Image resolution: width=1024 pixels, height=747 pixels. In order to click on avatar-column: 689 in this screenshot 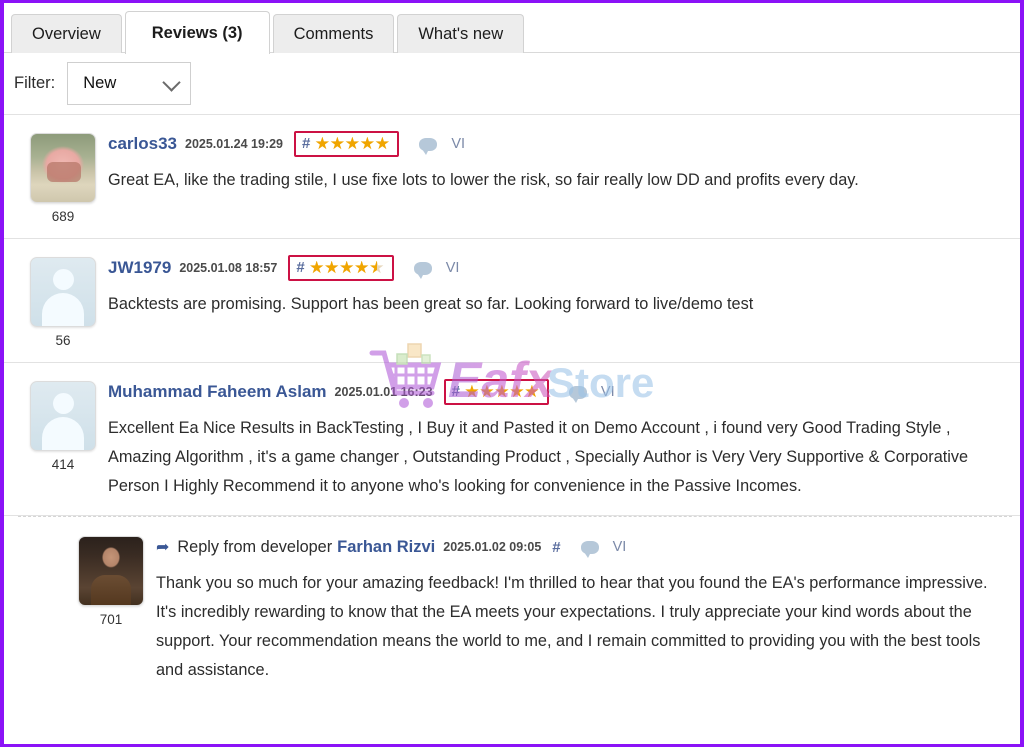, I will do `click(63, 176)`.